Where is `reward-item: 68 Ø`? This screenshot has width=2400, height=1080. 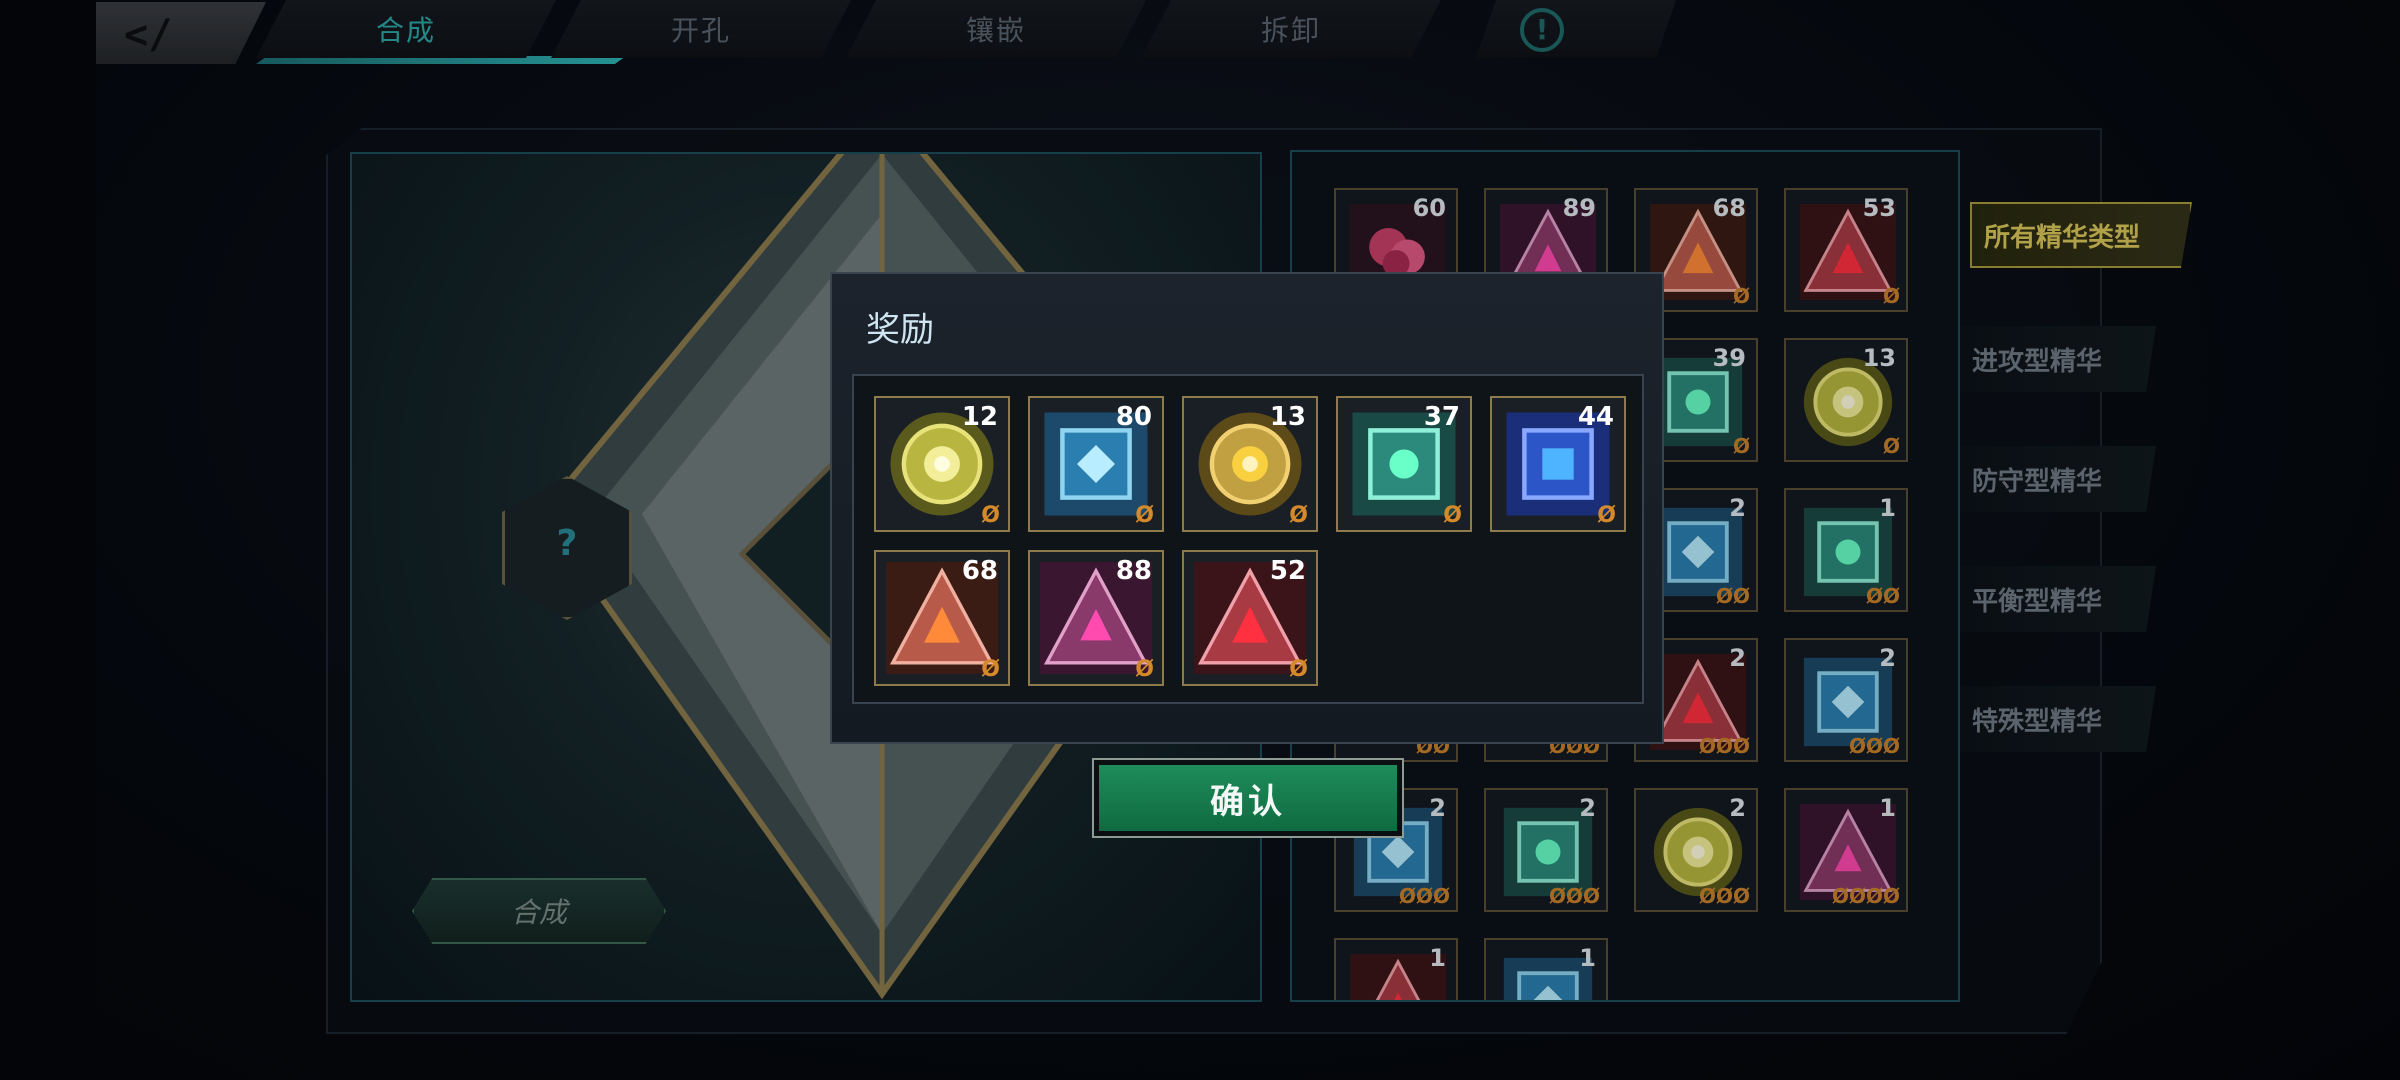
reward-item: 68 Ø is located at coordinates (942, 618).